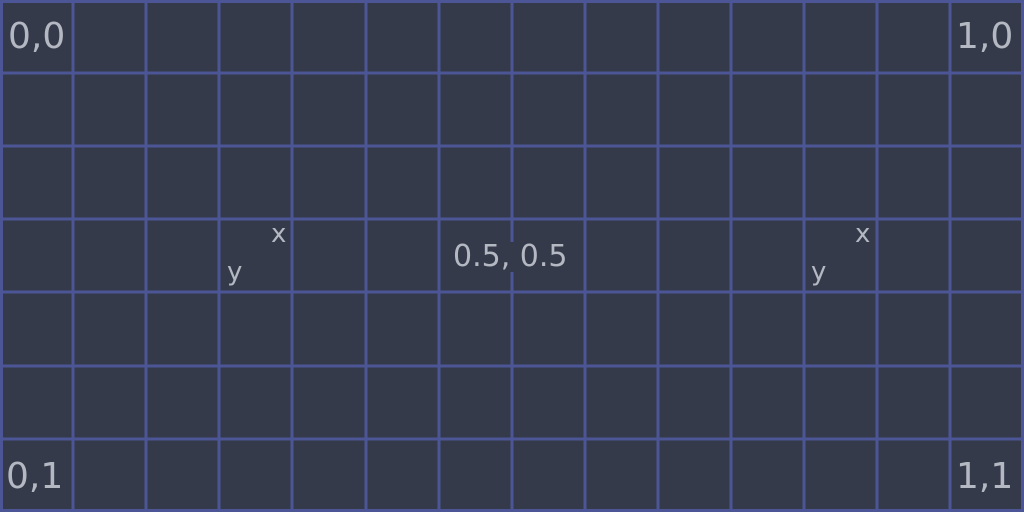 This screenshot has height=512, width=1024. Describe the element at coordinates (863, 234) in the screenshot. I see `right-marker-x-label: x` at that location.